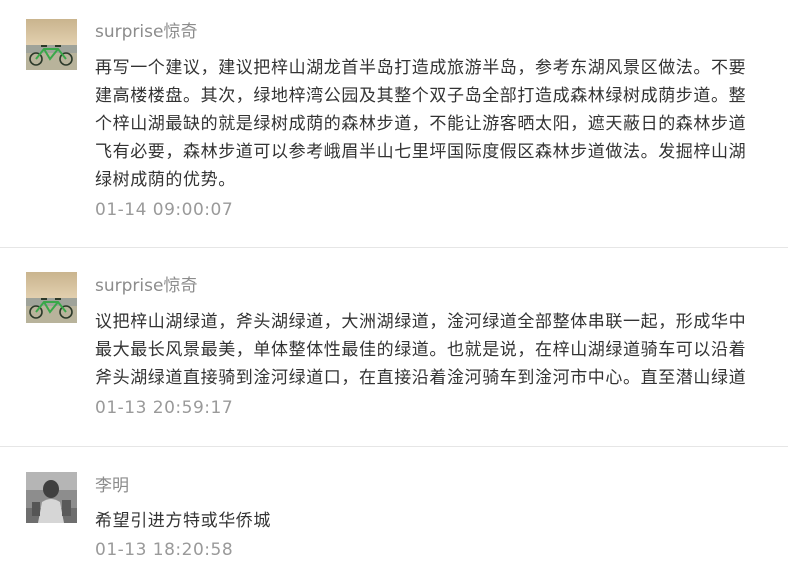  What do you see at coordinates (421, 322) in the screenshot?
I see `comment-line: 议把梓山湖绿道，斧头湖绿道，大洲湖绿道，淦河绿道全部整体串联一起，形成华中` at bounding box center [421, 322].